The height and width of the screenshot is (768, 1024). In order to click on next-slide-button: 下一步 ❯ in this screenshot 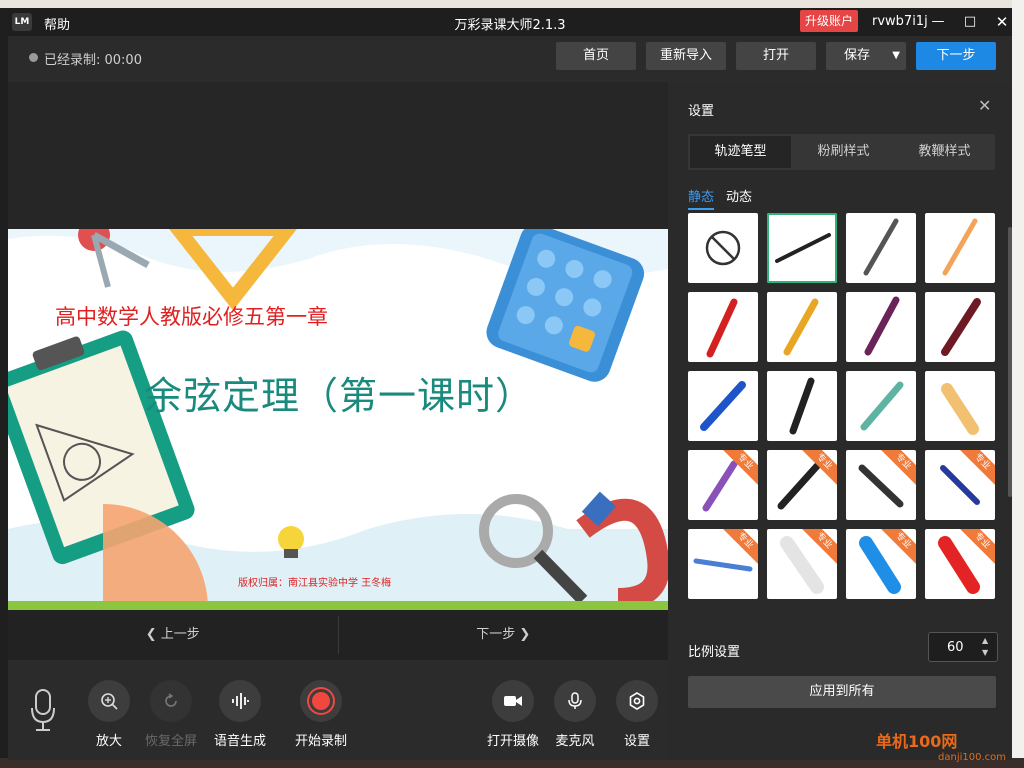, I will do `click(504, 635)`.